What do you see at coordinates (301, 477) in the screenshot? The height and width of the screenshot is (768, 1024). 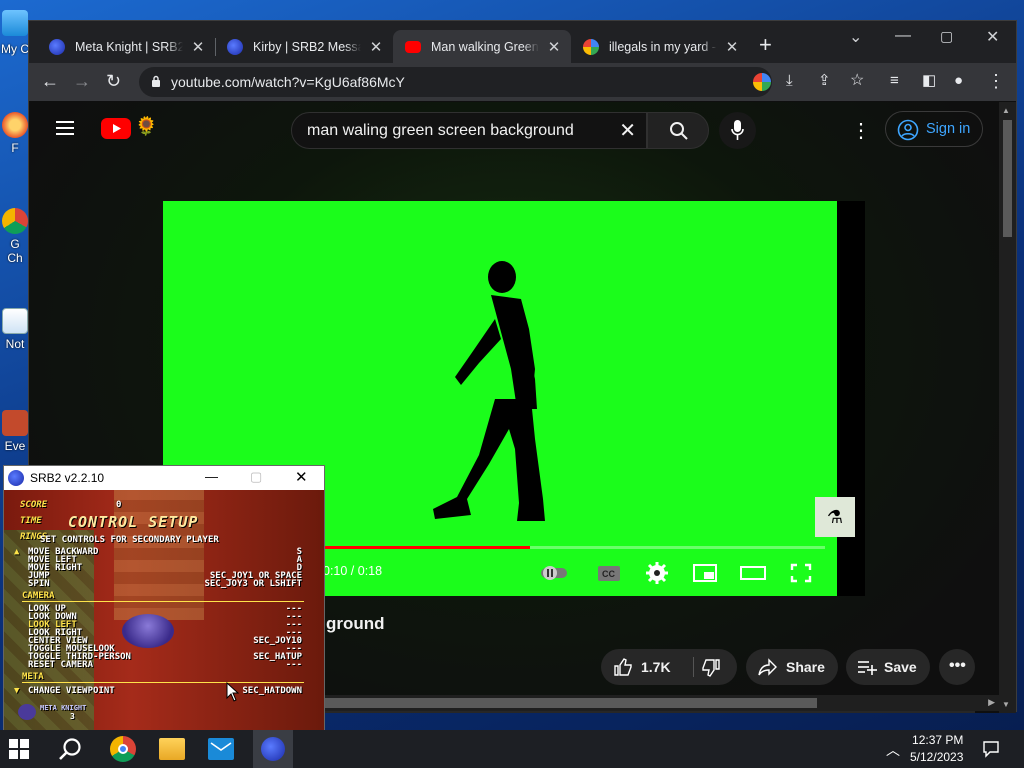 I see `srb2-close-button: ✕` at bounding box center [301, 477].